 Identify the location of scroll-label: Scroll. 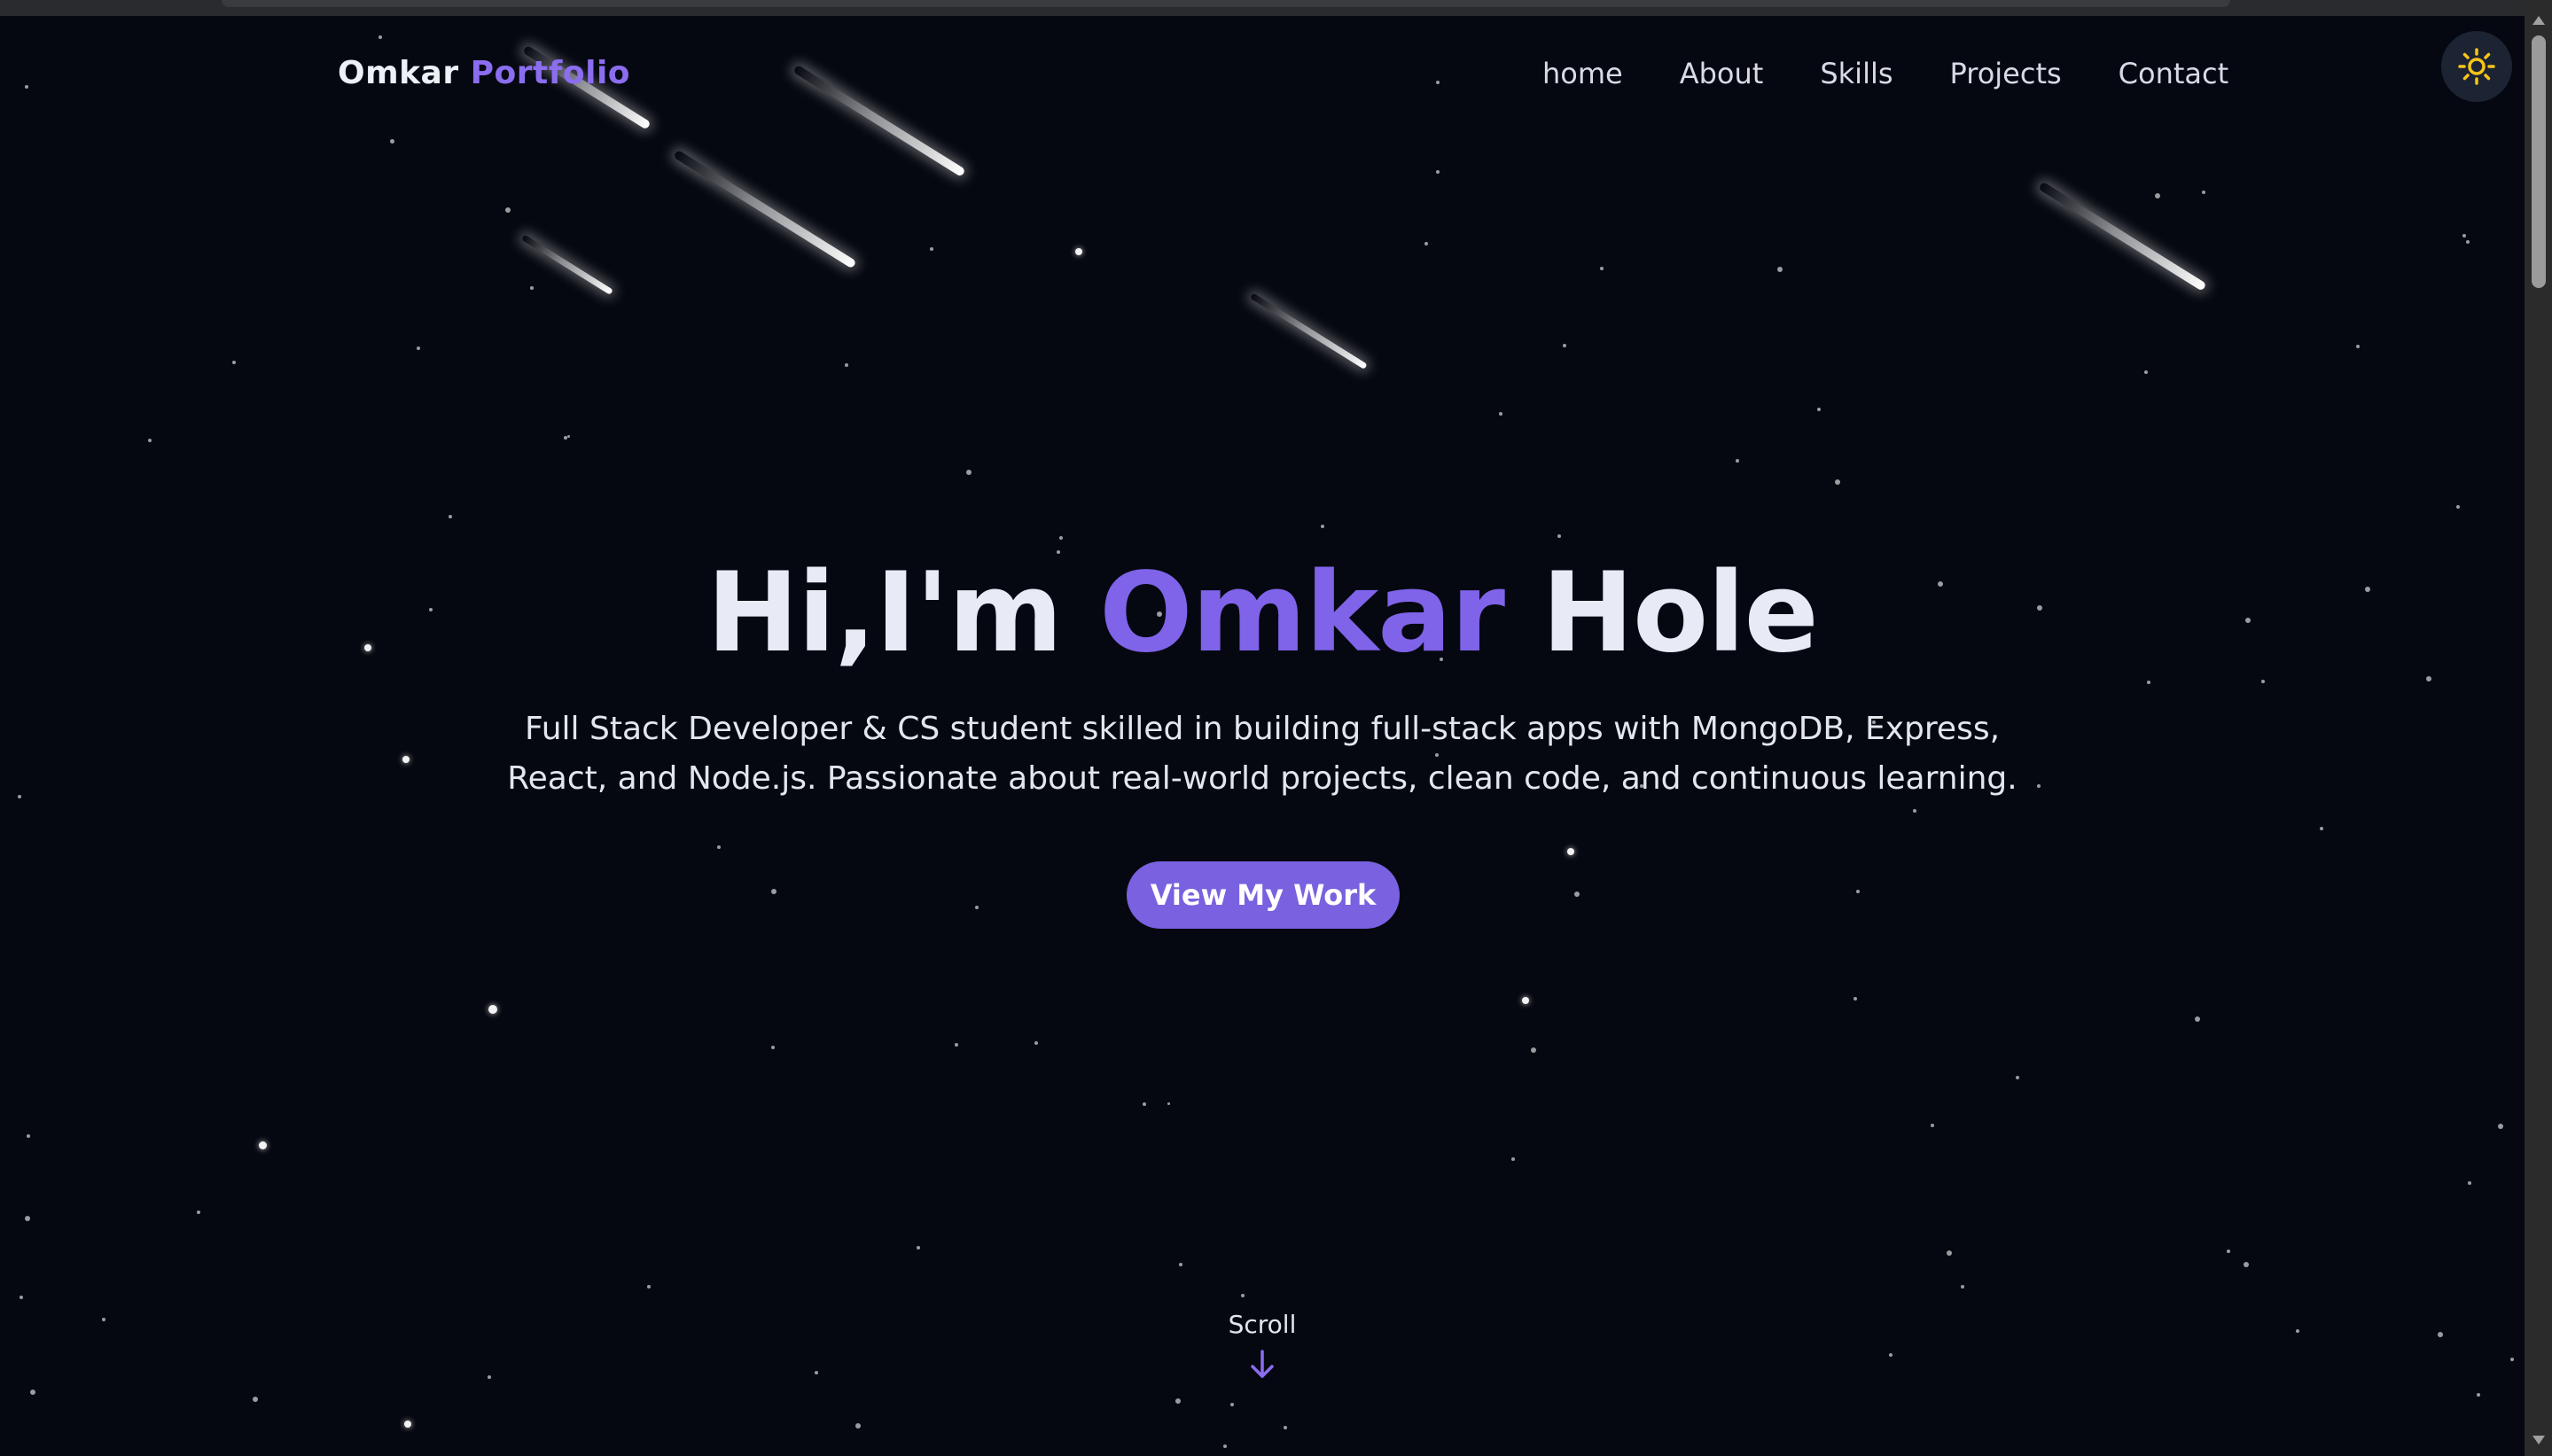
(1262, 1324).